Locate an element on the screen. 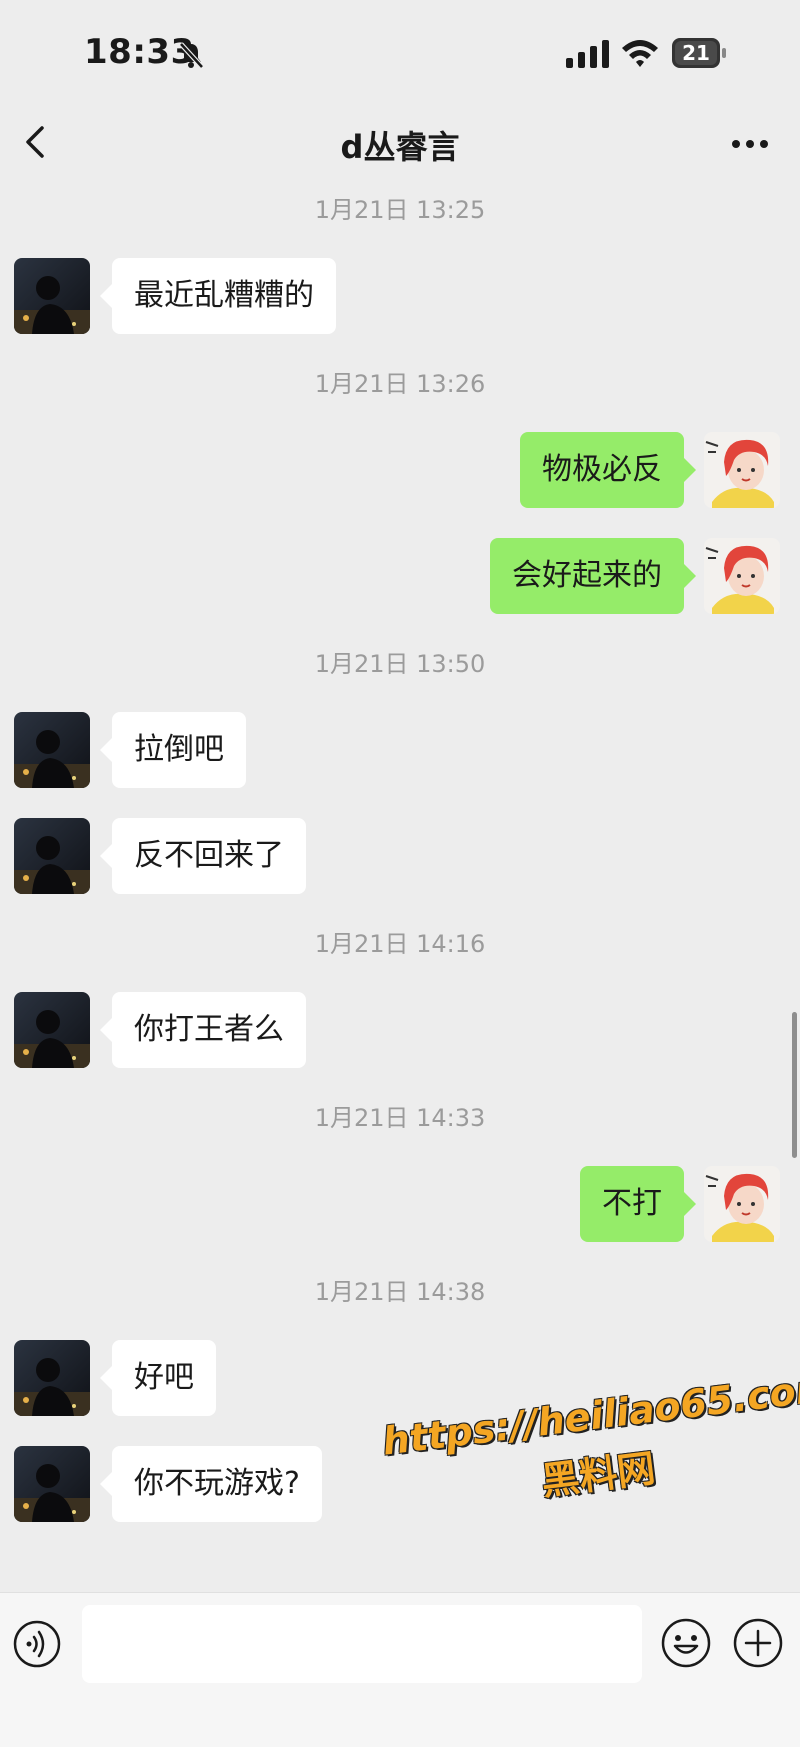 This screenshot has width=800, height=1747. chat-scrollbar is located at coordinates (794, 1085).